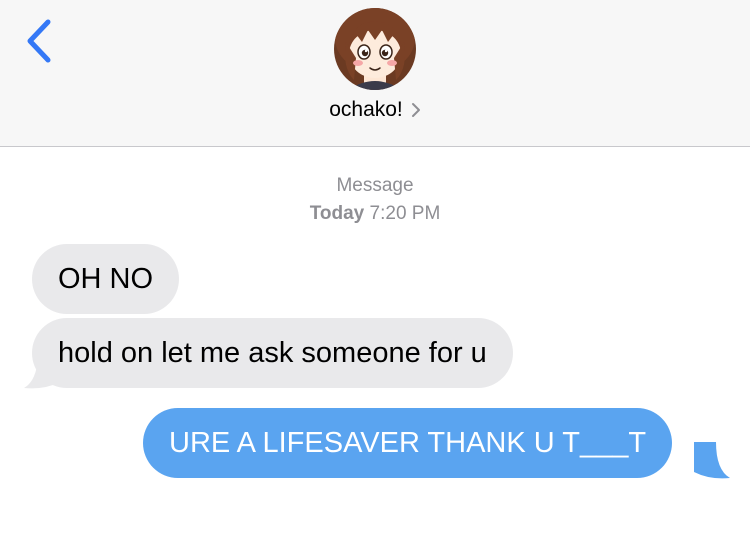 This screenshot has width=750, height=535. I want to click on back-button, so click(40, 41).